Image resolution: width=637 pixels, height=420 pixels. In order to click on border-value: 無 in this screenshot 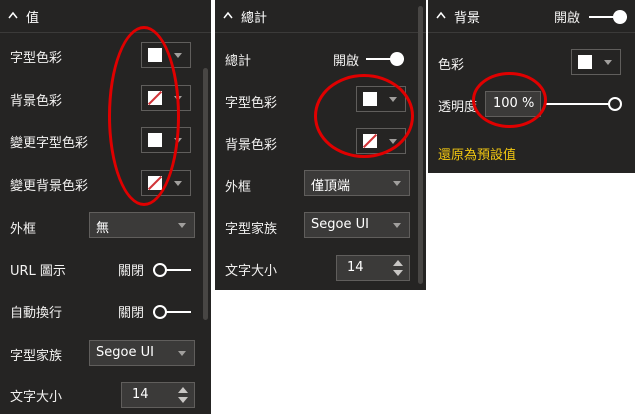, I will do `click(103, 228)`.